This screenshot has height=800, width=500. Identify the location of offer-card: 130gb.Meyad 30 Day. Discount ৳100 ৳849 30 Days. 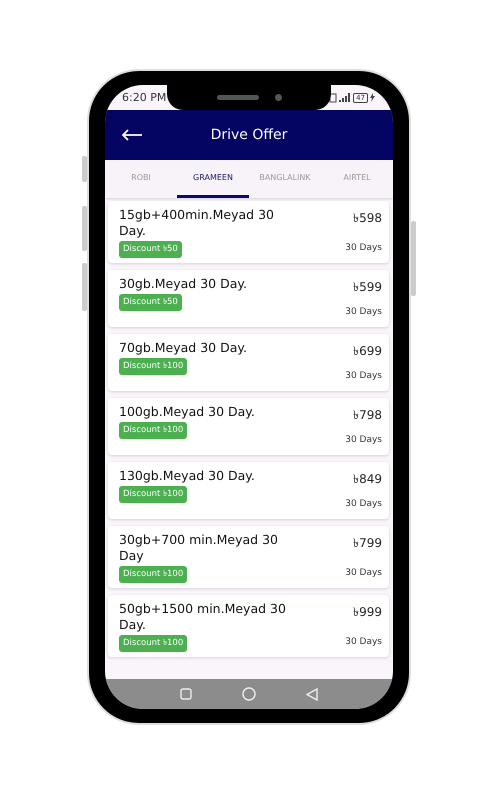
(248, 490).